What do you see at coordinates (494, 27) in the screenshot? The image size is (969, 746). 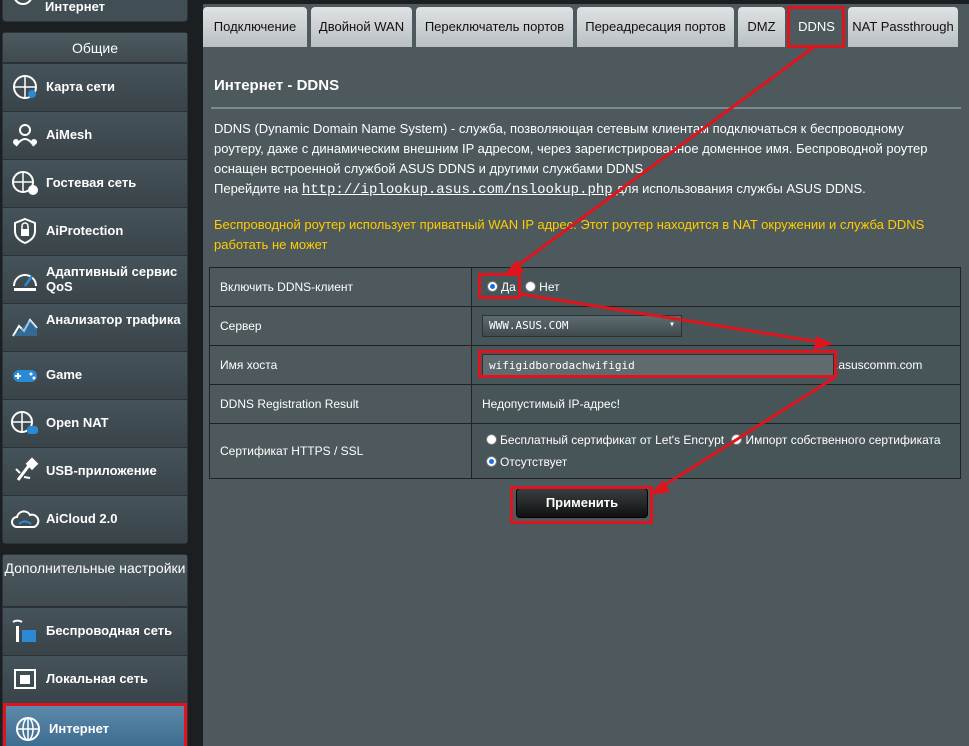 I see `tab-port-switch: Переключатель портов` at bounding box center [494, 27].